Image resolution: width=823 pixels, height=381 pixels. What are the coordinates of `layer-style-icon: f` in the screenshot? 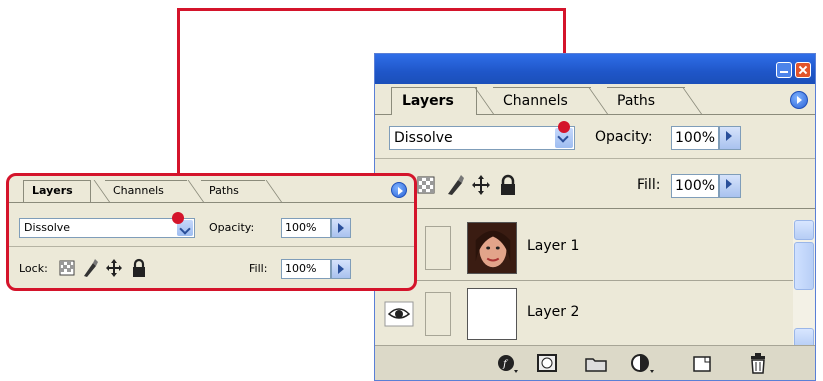 It's located at (508, 364).